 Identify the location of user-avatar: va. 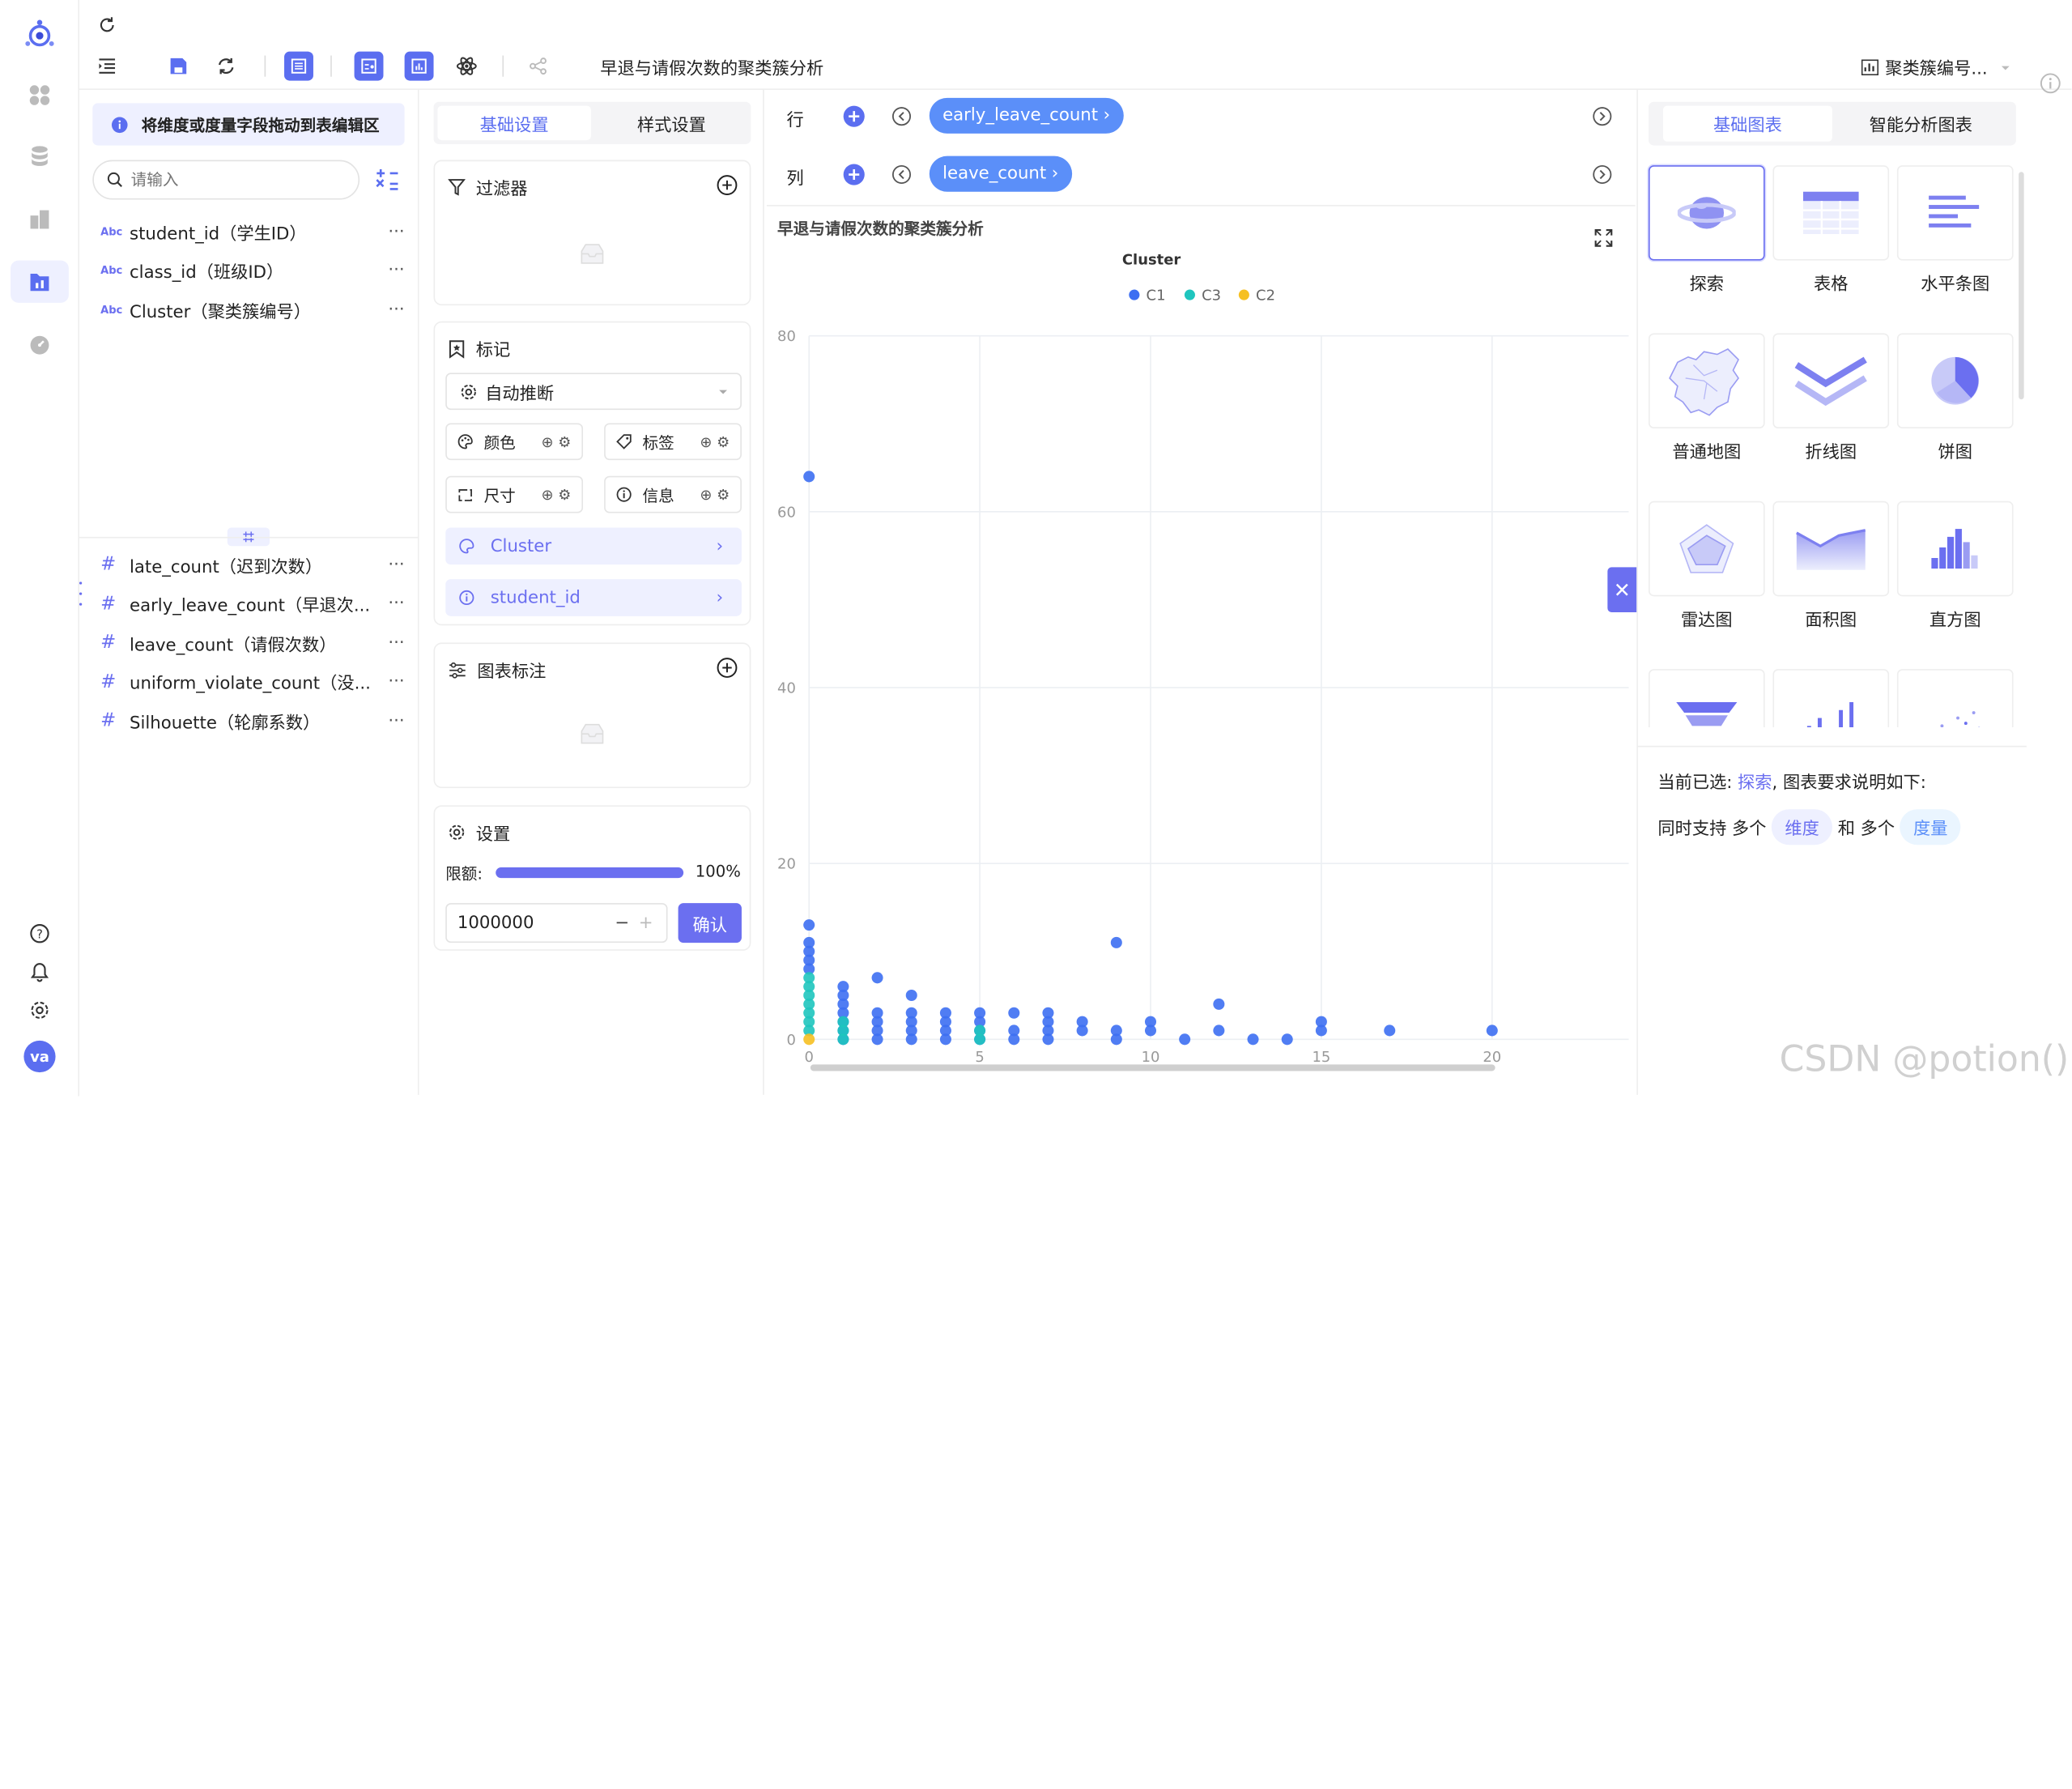
(40, 1056).